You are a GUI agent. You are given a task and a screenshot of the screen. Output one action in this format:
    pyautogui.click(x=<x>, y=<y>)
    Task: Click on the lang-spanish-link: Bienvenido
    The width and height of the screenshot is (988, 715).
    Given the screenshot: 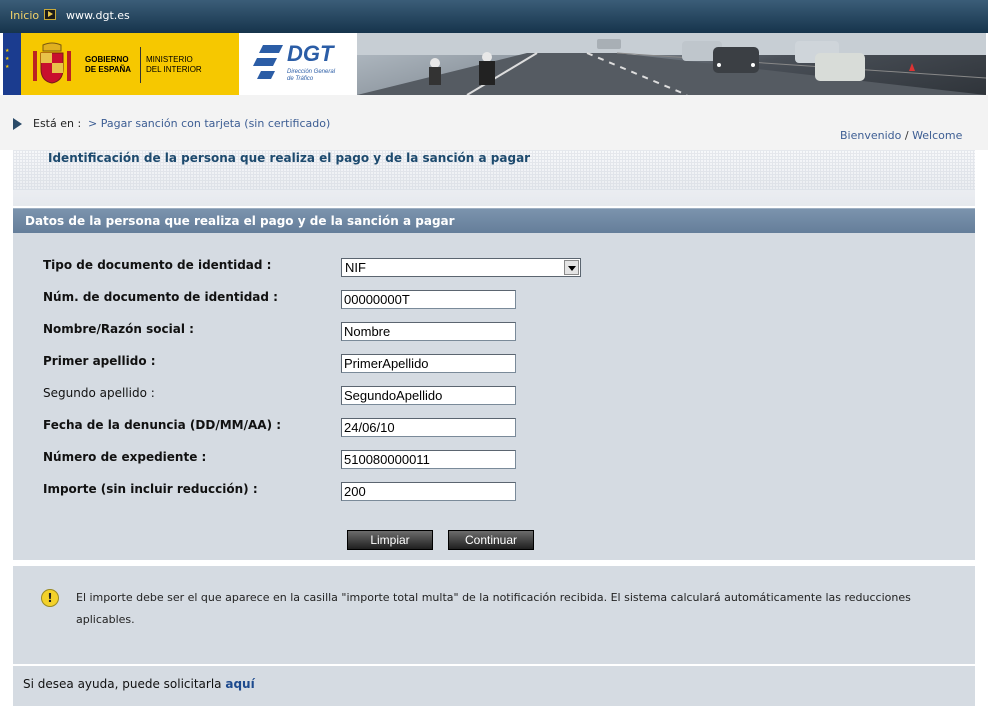 What is the action you would take?
    pyautogui.click(x=870, y=135)
    